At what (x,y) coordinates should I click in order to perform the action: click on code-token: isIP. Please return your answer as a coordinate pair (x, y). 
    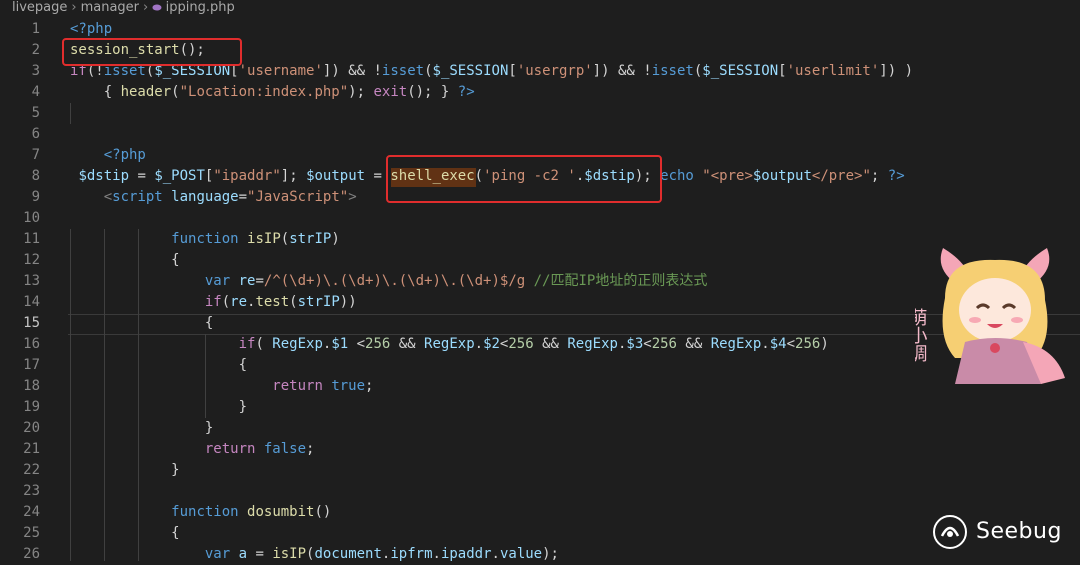
    Looking at the image, I should click on (264, 239).